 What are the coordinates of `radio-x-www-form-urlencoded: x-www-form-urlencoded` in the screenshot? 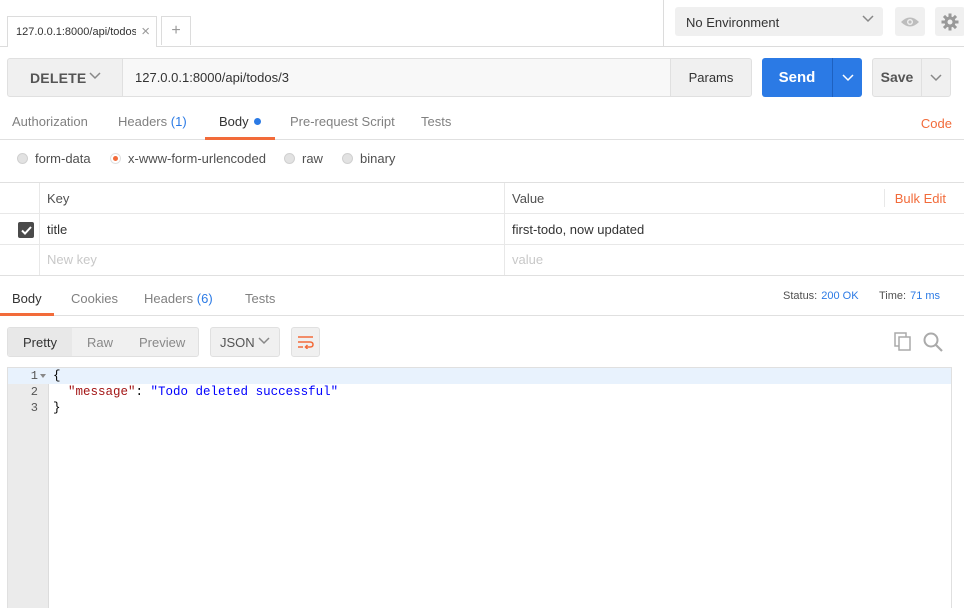 It's located at (188, 158).